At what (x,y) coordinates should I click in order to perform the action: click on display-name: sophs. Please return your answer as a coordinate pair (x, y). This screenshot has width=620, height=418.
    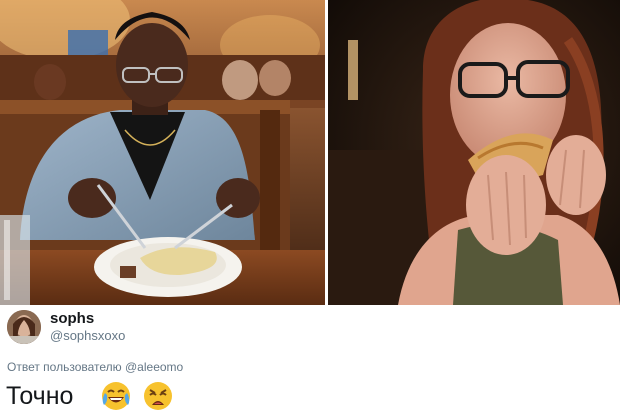
    Looking at the image, I should click on (72, 318).